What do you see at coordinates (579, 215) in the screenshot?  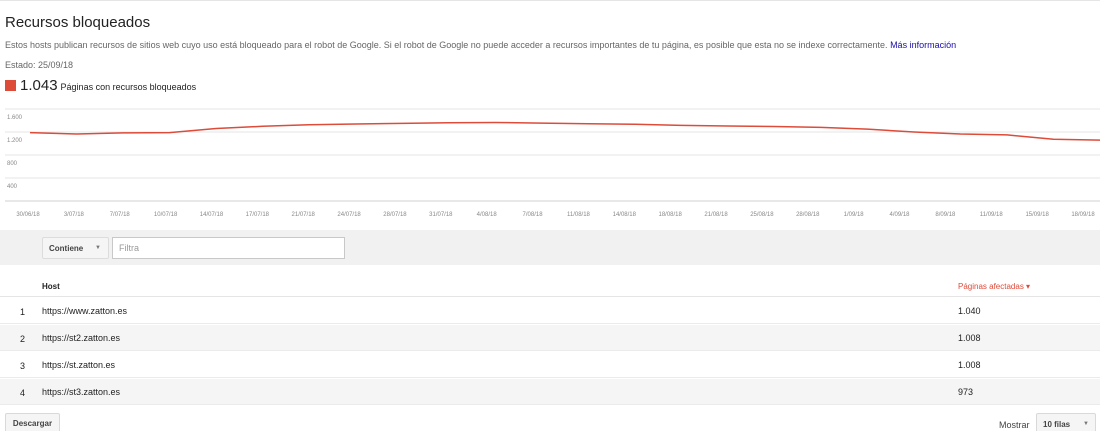 I see `x-tick-label: 11/08/18` at bounding box center [579, 215].